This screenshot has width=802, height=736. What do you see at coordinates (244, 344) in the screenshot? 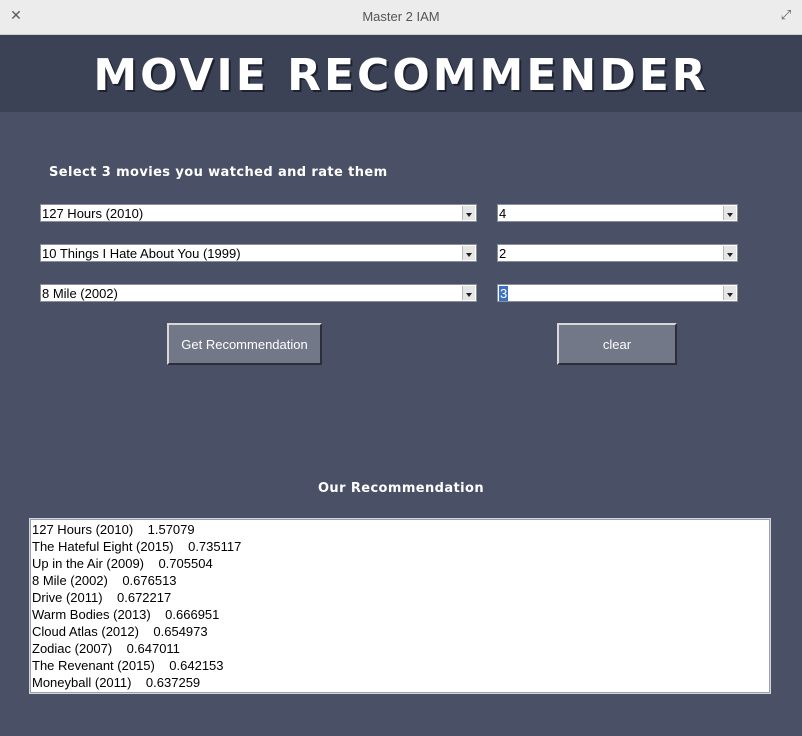
I see `get-recommendation-button: Get Recommendation` at bounding box center [244, 344].